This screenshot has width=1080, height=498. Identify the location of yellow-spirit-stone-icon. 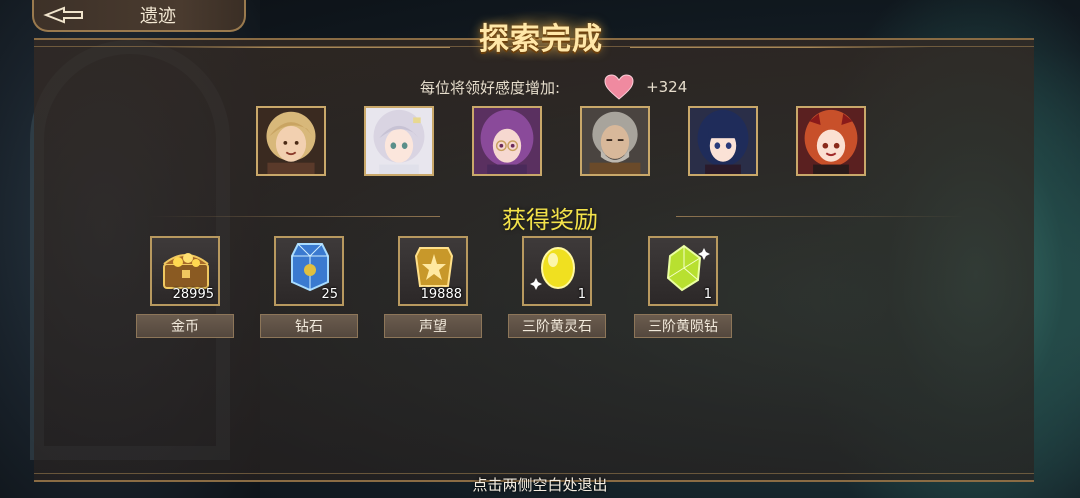
(552, 268).